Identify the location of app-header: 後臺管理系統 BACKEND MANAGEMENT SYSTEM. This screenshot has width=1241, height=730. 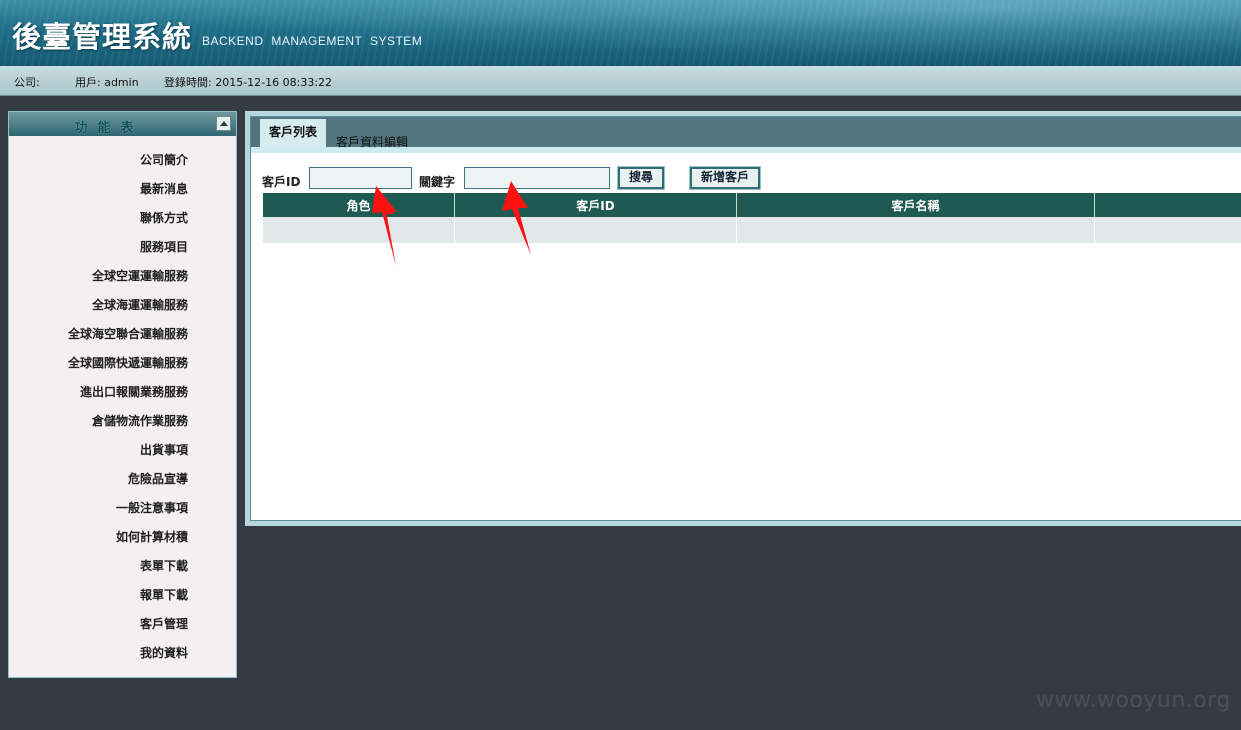
(620, 33).